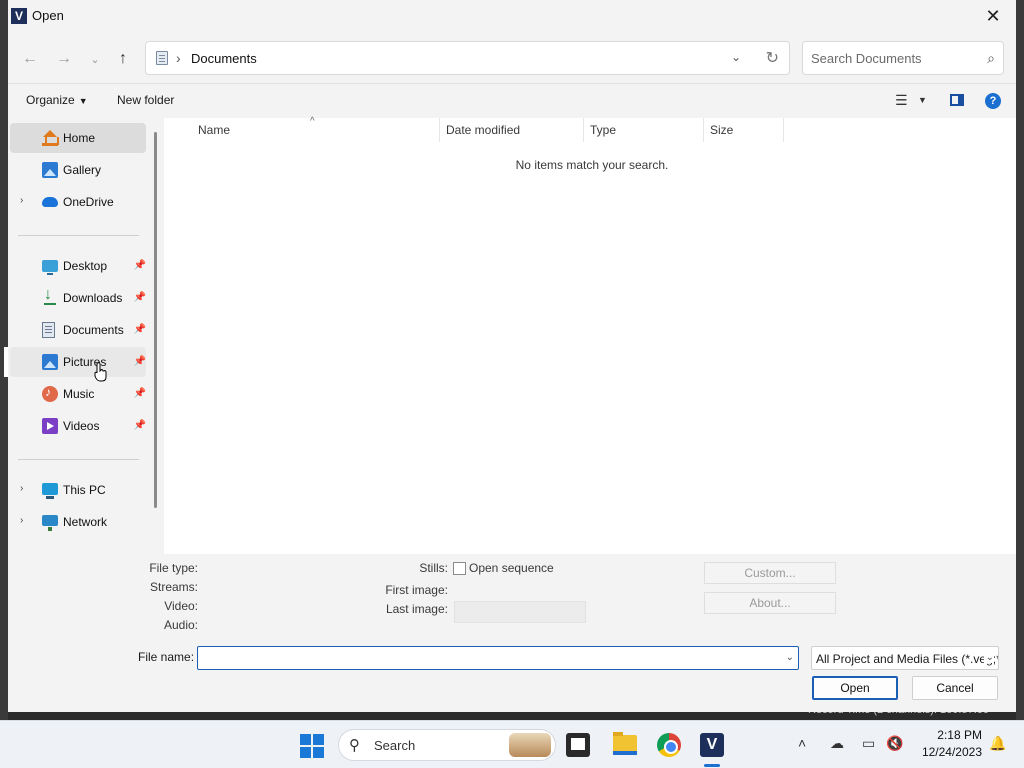  What do you see at coordinates (922, 100) in the screenshot?
I see `view-caret-icon: ▼` at bounding box center [922, 100].